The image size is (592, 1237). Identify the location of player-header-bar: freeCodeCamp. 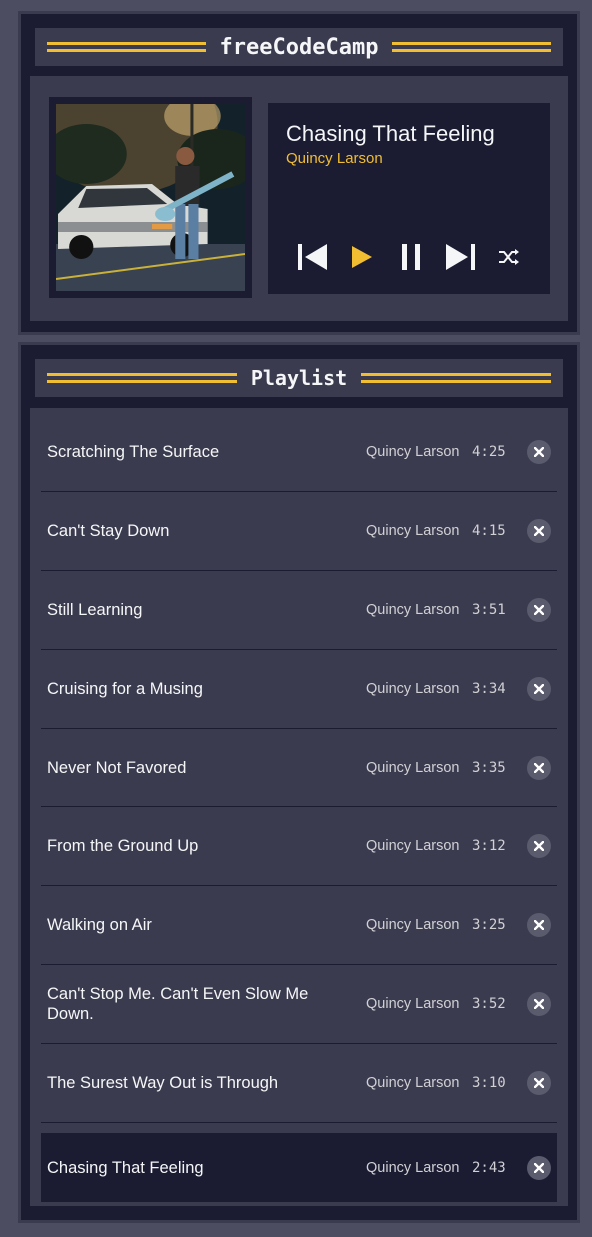
(299, 47).